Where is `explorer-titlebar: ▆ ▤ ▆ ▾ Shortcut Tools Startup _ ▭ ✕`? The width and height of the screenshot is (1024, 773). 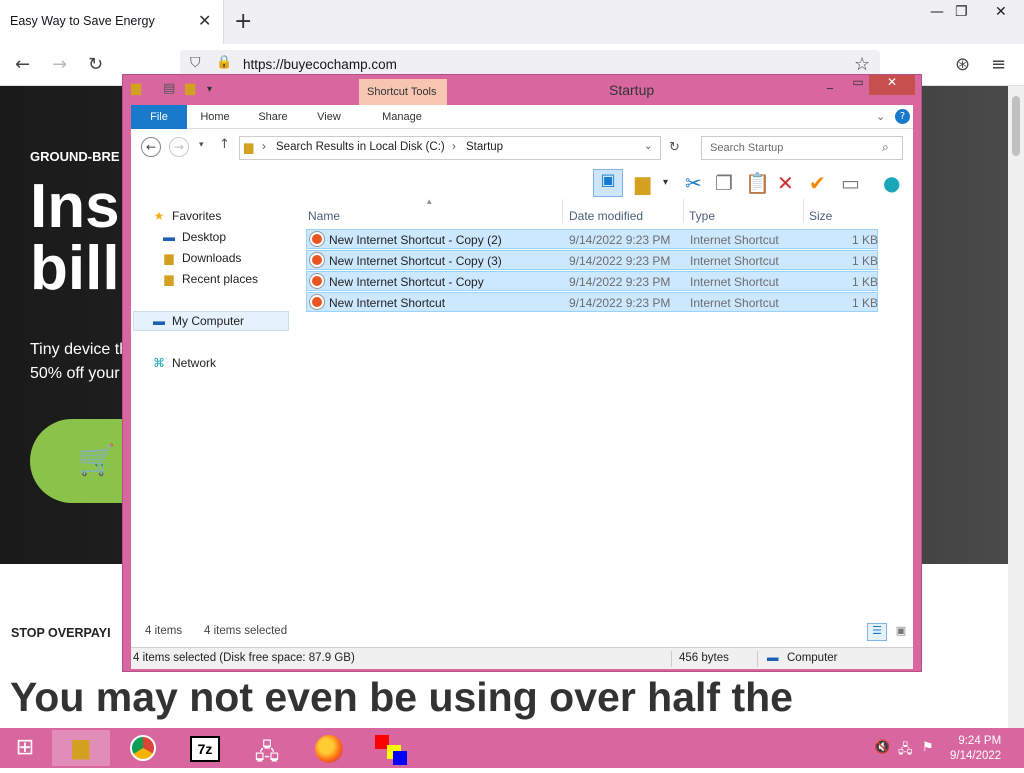 explorer-titlebar: ▆ ▤ ▆ ▾ Shortcut Tools Startup _ ▭ ✕ is located at coordinates (522, 91).